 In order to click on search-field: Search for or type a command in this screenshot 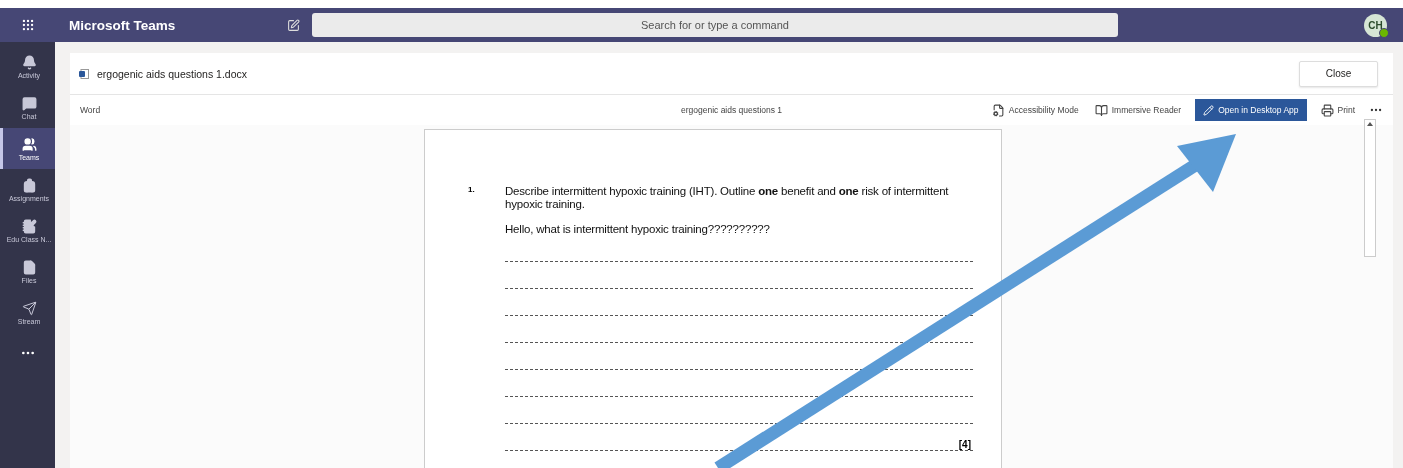, I will do `click(715, 25)`.